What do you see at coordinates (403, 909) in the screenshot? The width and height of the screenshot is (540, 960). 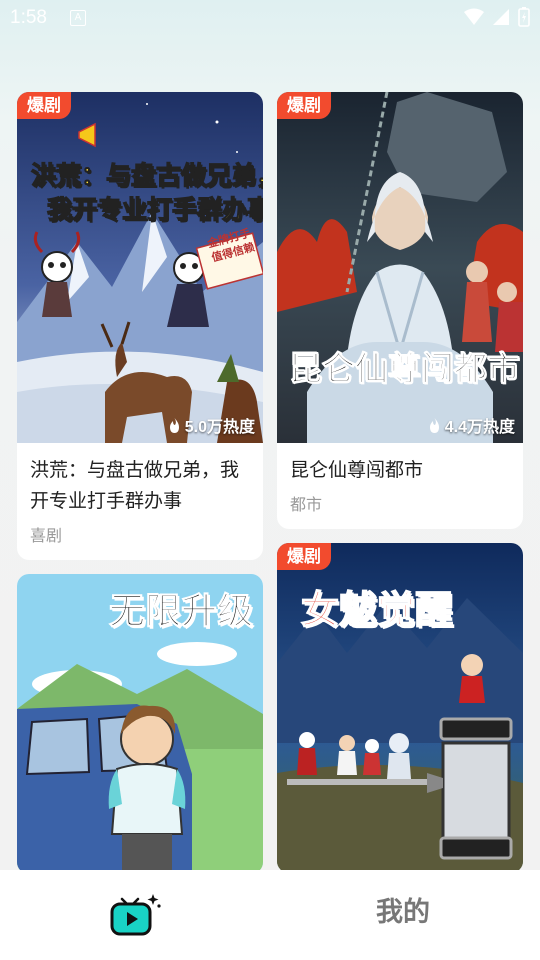 I see `nav-mine-tab: 我的` at bounding box center [403, 909].